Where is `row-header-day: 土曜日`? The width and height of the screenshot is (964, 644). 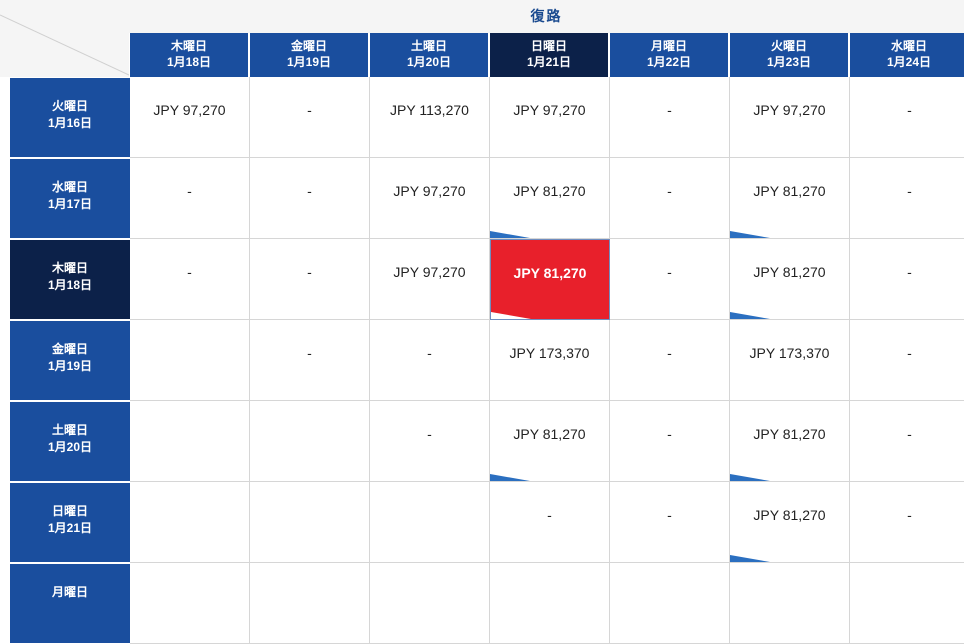
row-header-day: 土曜日 is located at coordinates (69, 430).